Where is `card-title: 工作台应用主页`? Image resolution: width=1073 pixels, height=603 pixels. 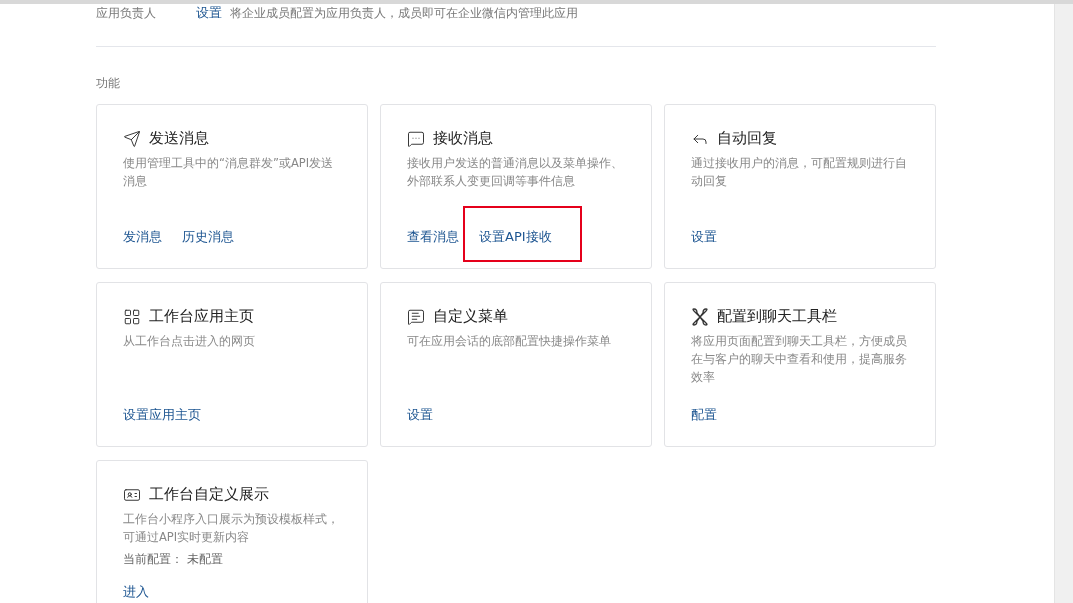
card-title: 工作台应用主页 is located at coordinates (201, 316).